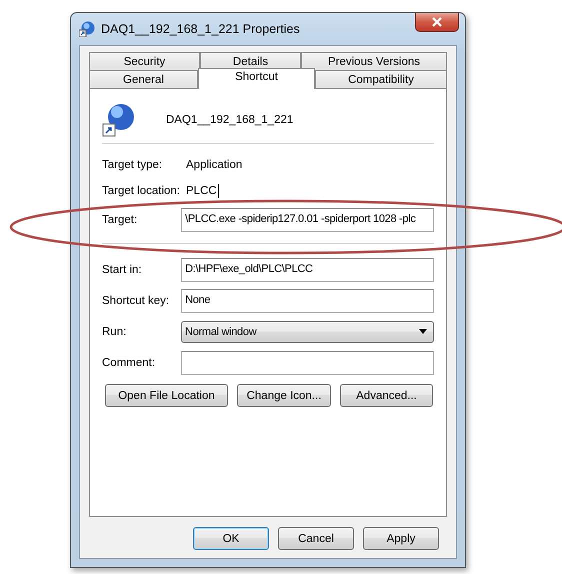 The image size is (562, 574). What do you see at coordinates (256, 78) in the screenshot?
I see `tab: Shortcut` at bounding box center [256, 78].